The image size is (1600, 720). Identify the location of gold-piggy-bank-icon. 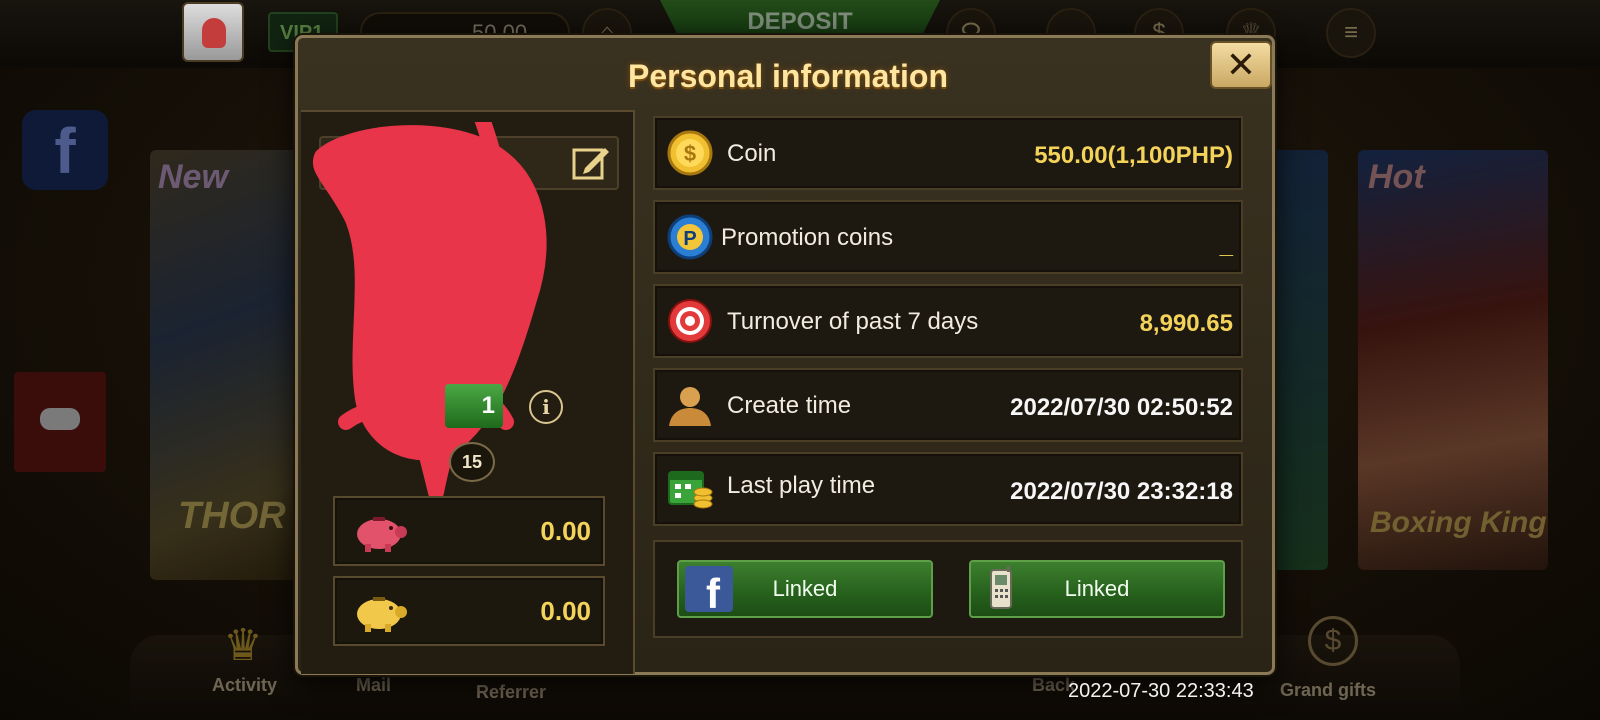
(382, 614).